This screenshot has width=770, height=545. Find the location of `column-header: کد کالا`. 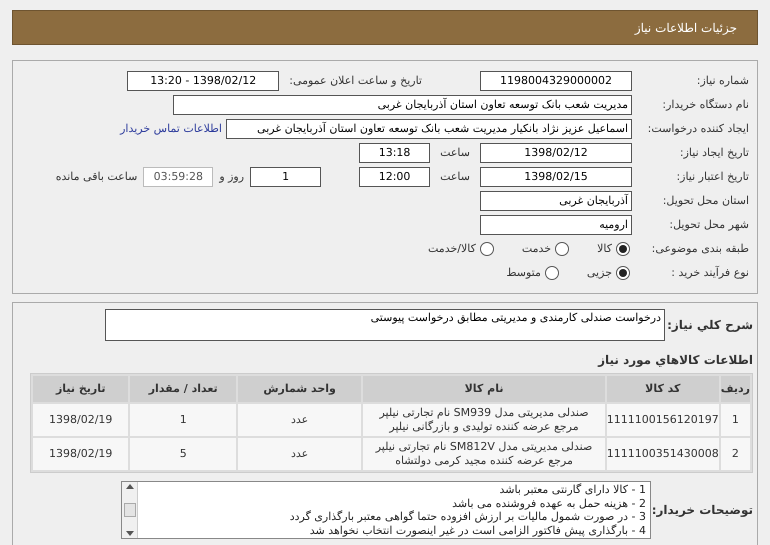

column-header: کد کالا is located at coordinates (662, 389).